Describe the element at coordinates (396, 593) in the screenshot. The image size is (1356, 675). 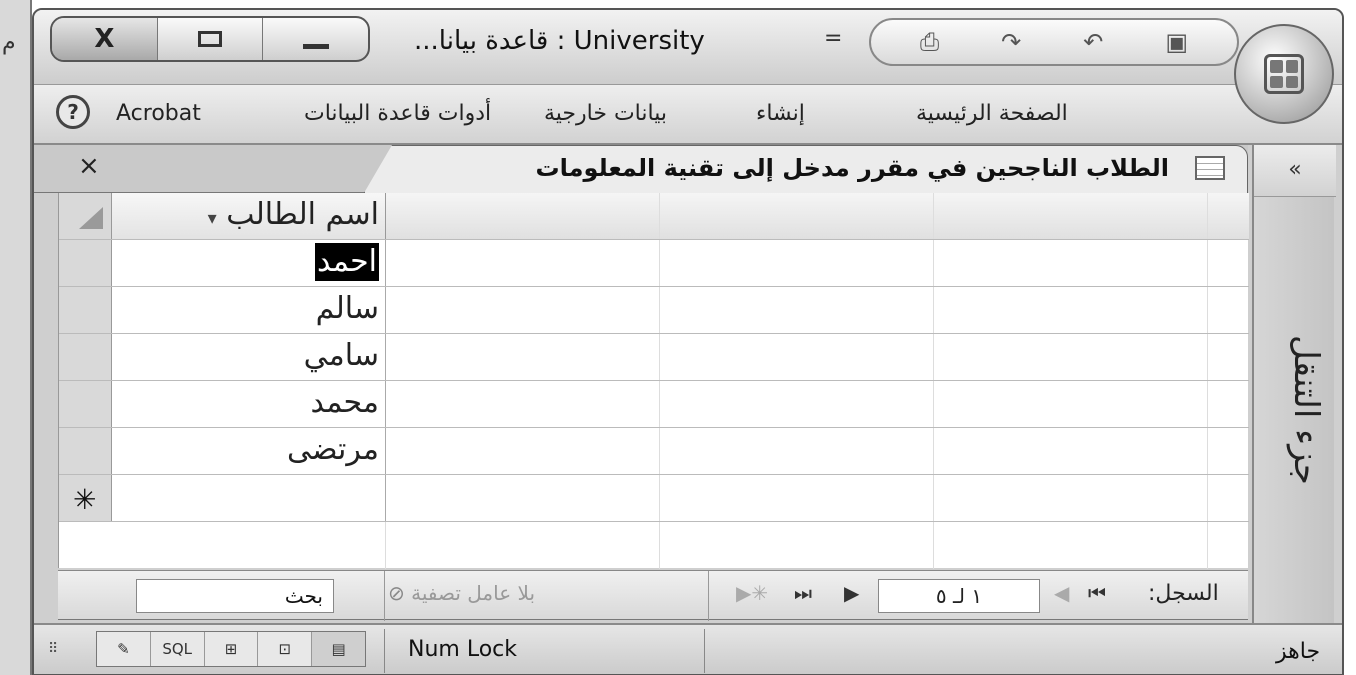
I see `no-filter-icon: ⊘` at that location.